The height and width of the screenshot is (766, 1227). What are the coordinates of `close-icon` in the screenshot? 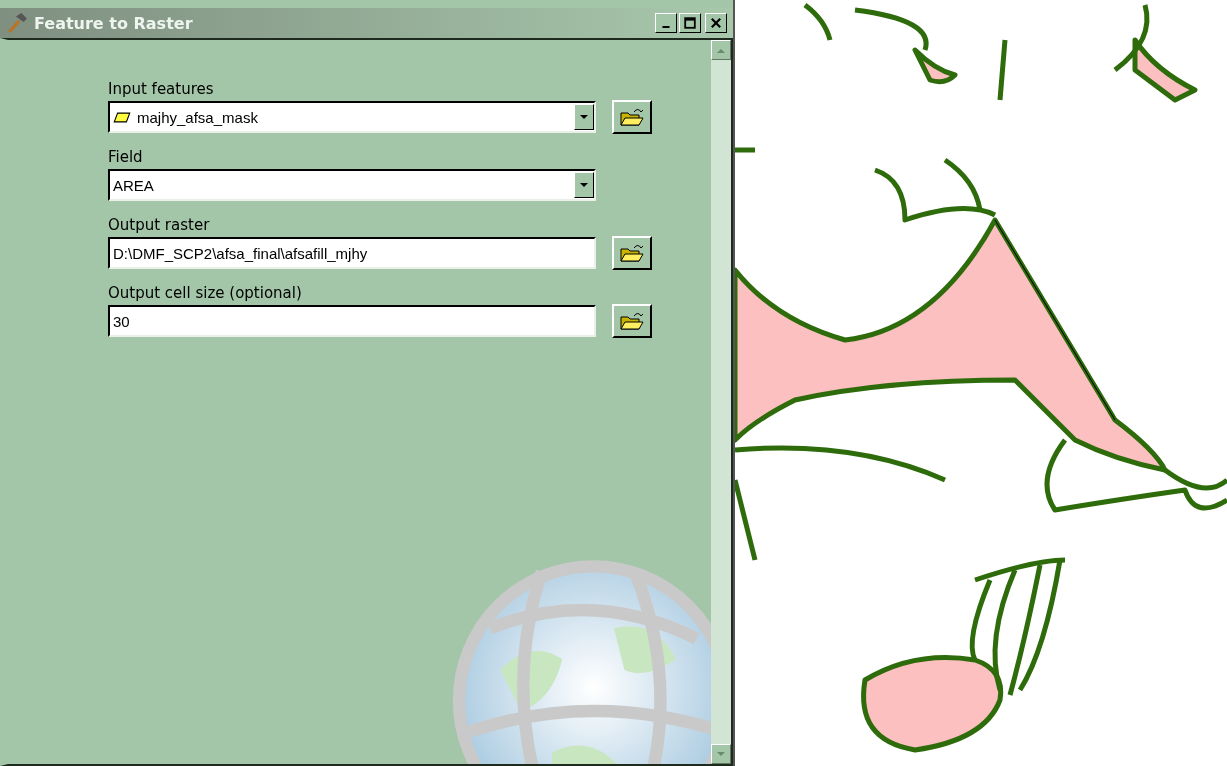 It's located at (716, 23).